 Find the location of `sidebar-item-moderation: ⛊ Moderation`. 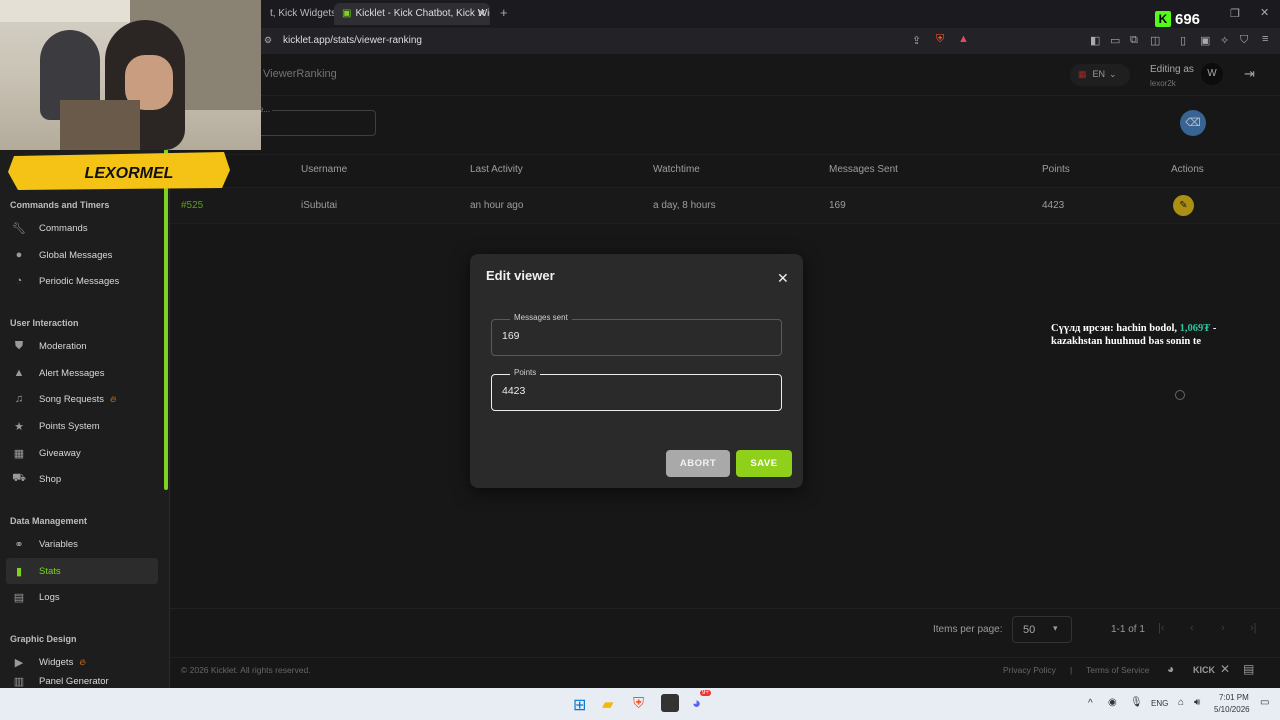

sidebar-item-moderation: ⛊ Moderation is located at coordinates (82, 346).